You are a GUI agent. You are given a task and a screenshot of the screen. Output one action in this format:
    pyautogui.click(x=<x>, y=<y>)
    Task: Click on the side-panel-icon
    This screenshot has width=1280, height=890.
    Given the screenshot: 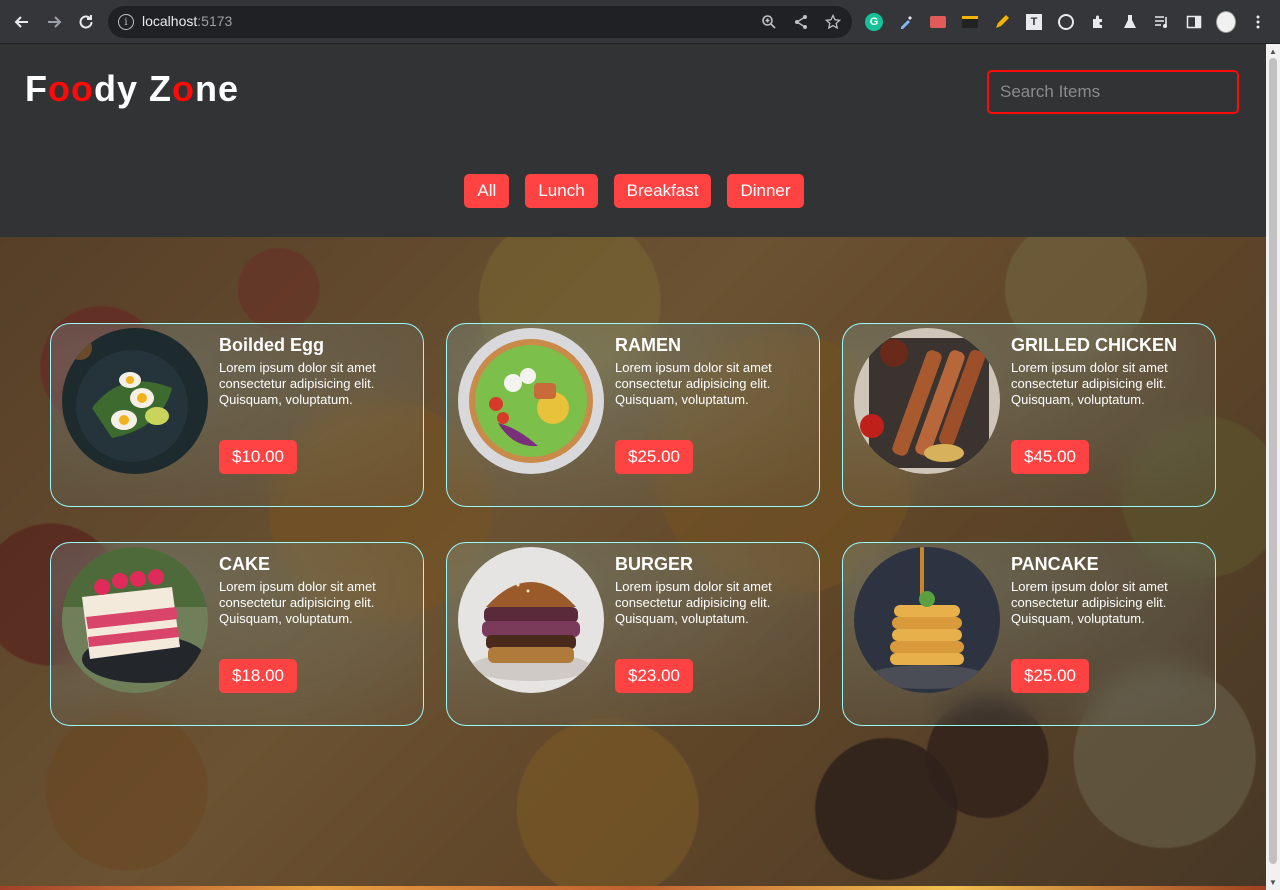 What is the action you would take?
    pyautogui.click(x=1194, y=22)
    